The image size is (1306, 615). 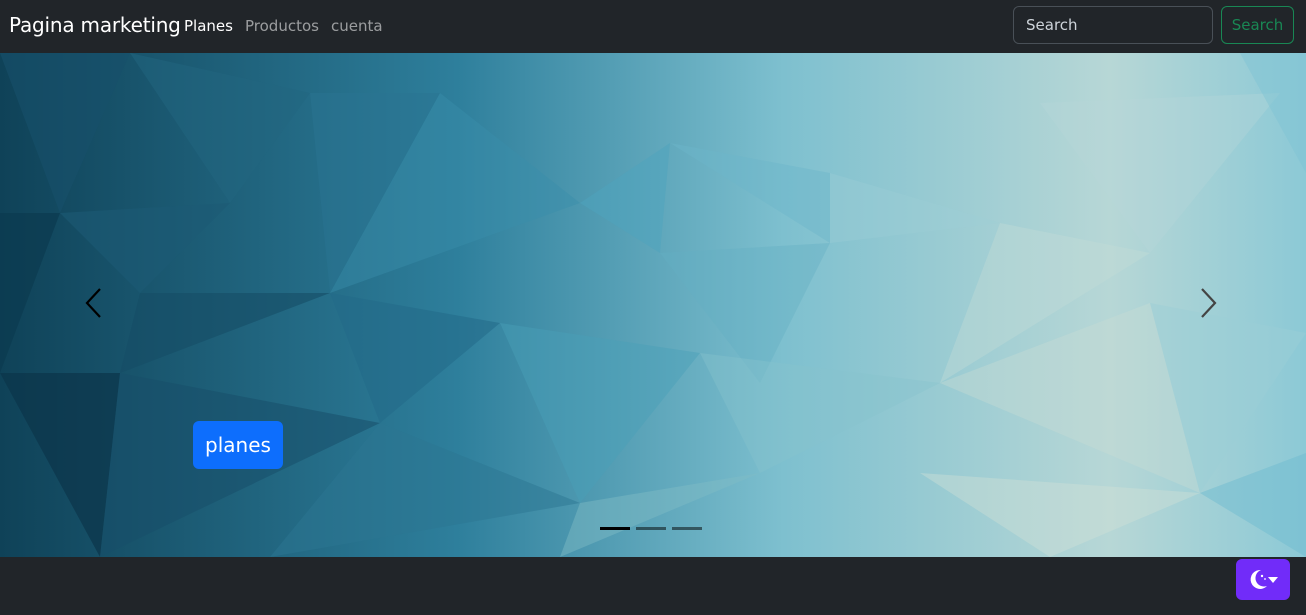 I want to click on chevron-left-icon, so click(x=93, y=303).